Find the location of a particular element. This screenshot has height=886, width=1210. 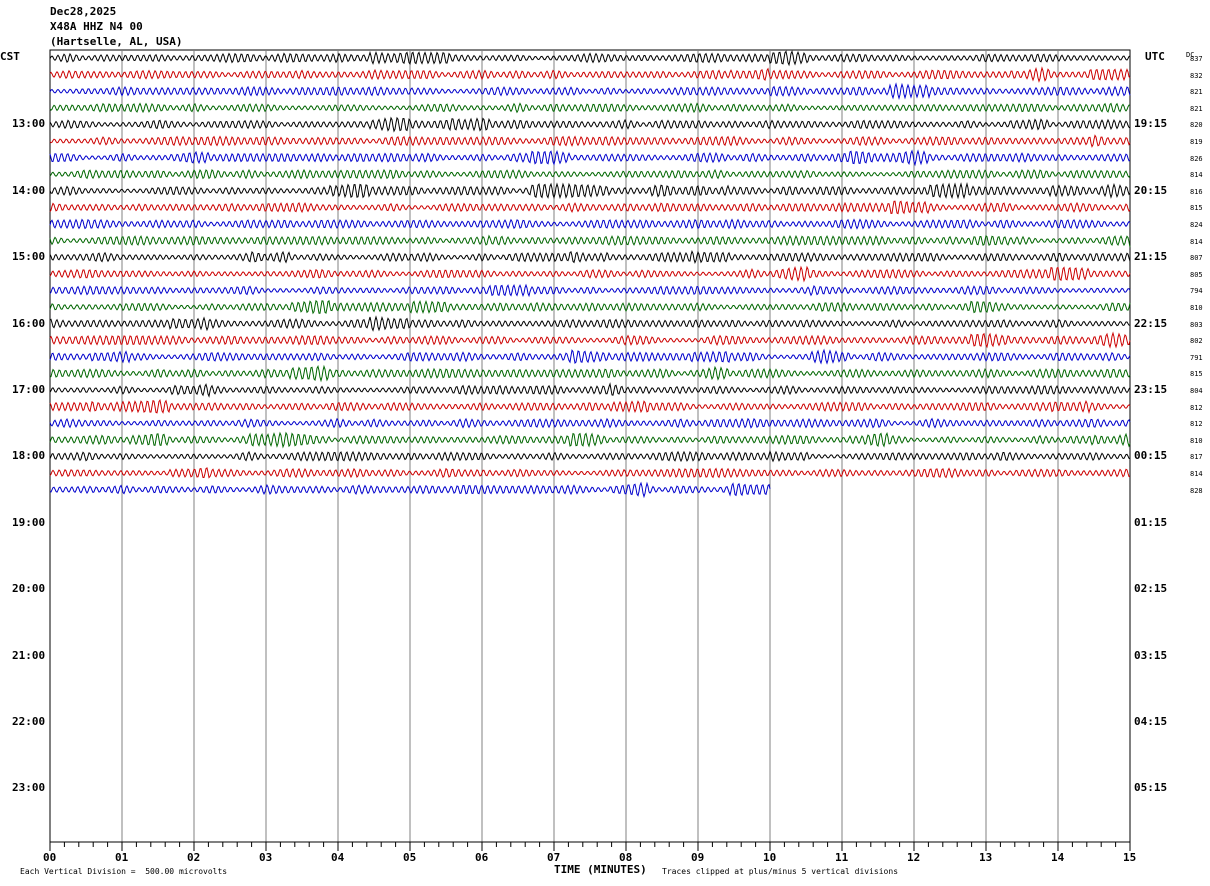

x-axis-label: TIME (MINUTES) is located at coordinates (600, 869).